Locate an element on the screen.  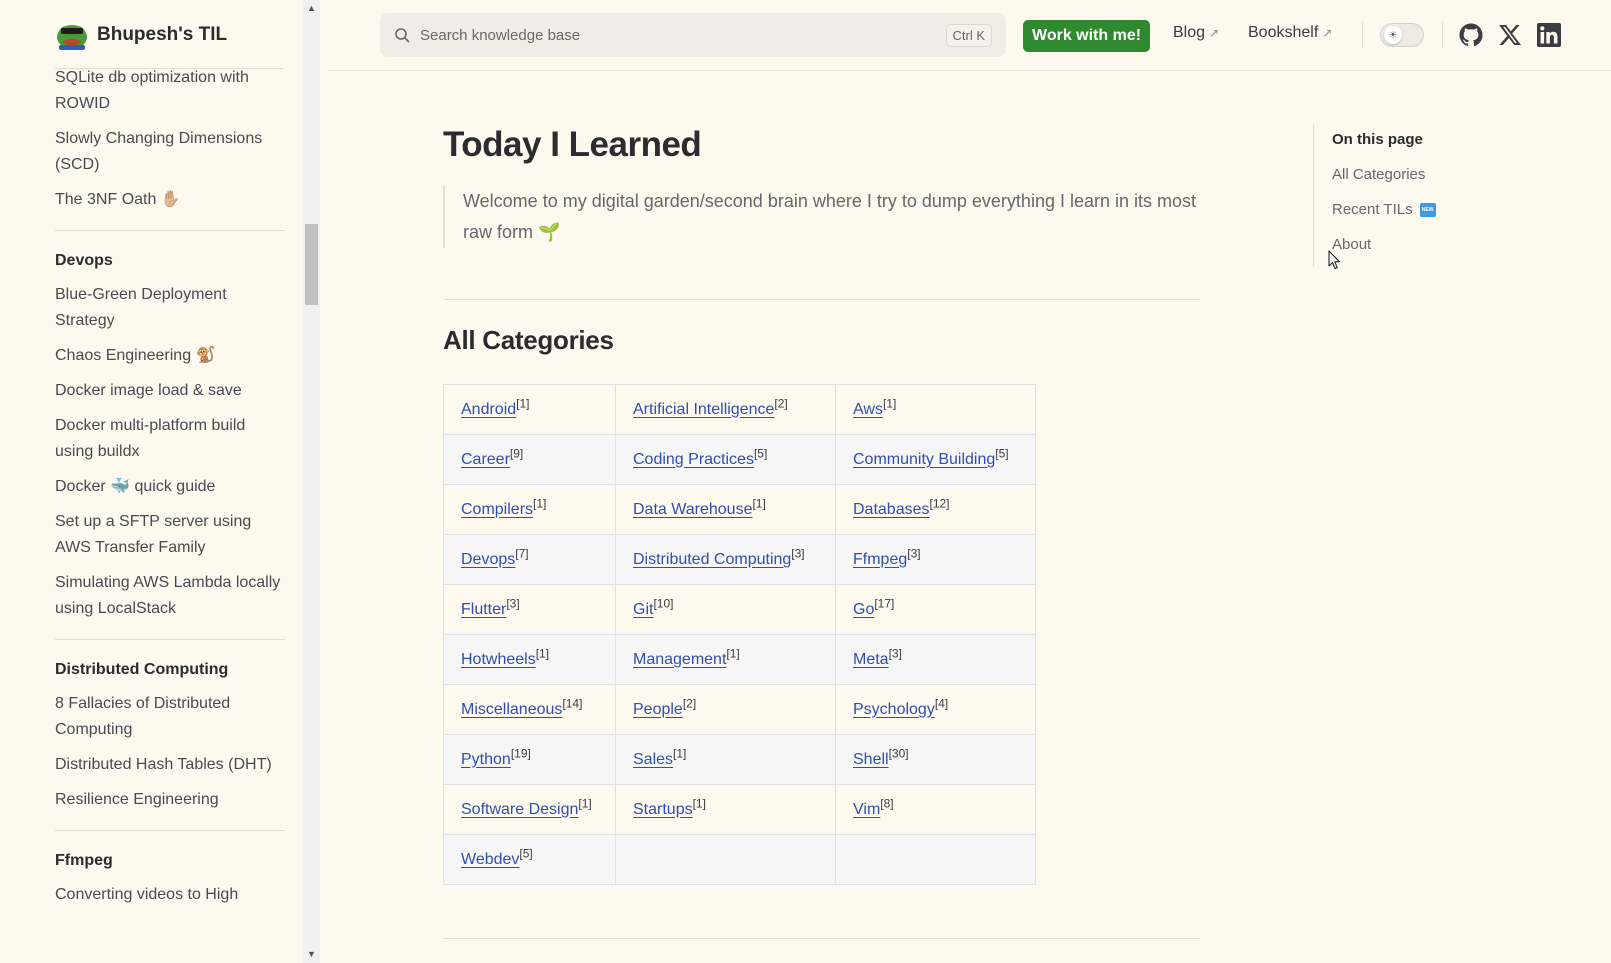
table-cell: Aws[1] is located at coordinates (935, 409).